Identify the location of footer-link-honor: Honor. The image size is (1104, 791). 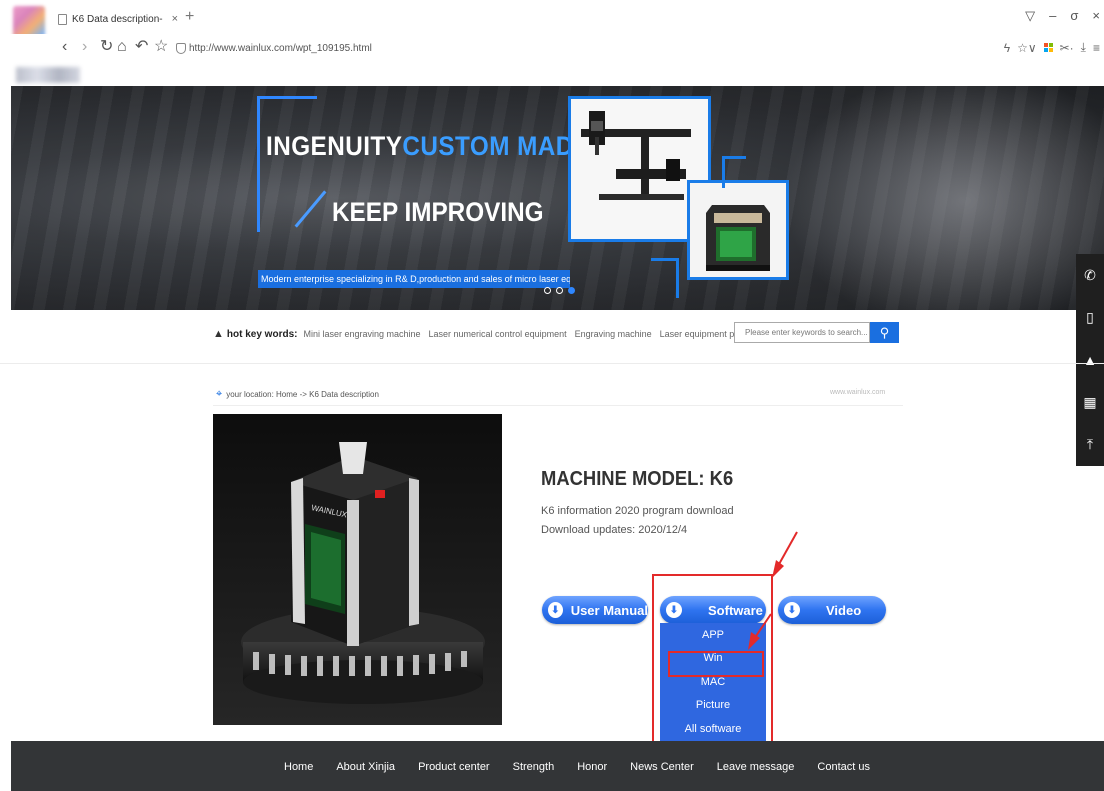
(592, 767).